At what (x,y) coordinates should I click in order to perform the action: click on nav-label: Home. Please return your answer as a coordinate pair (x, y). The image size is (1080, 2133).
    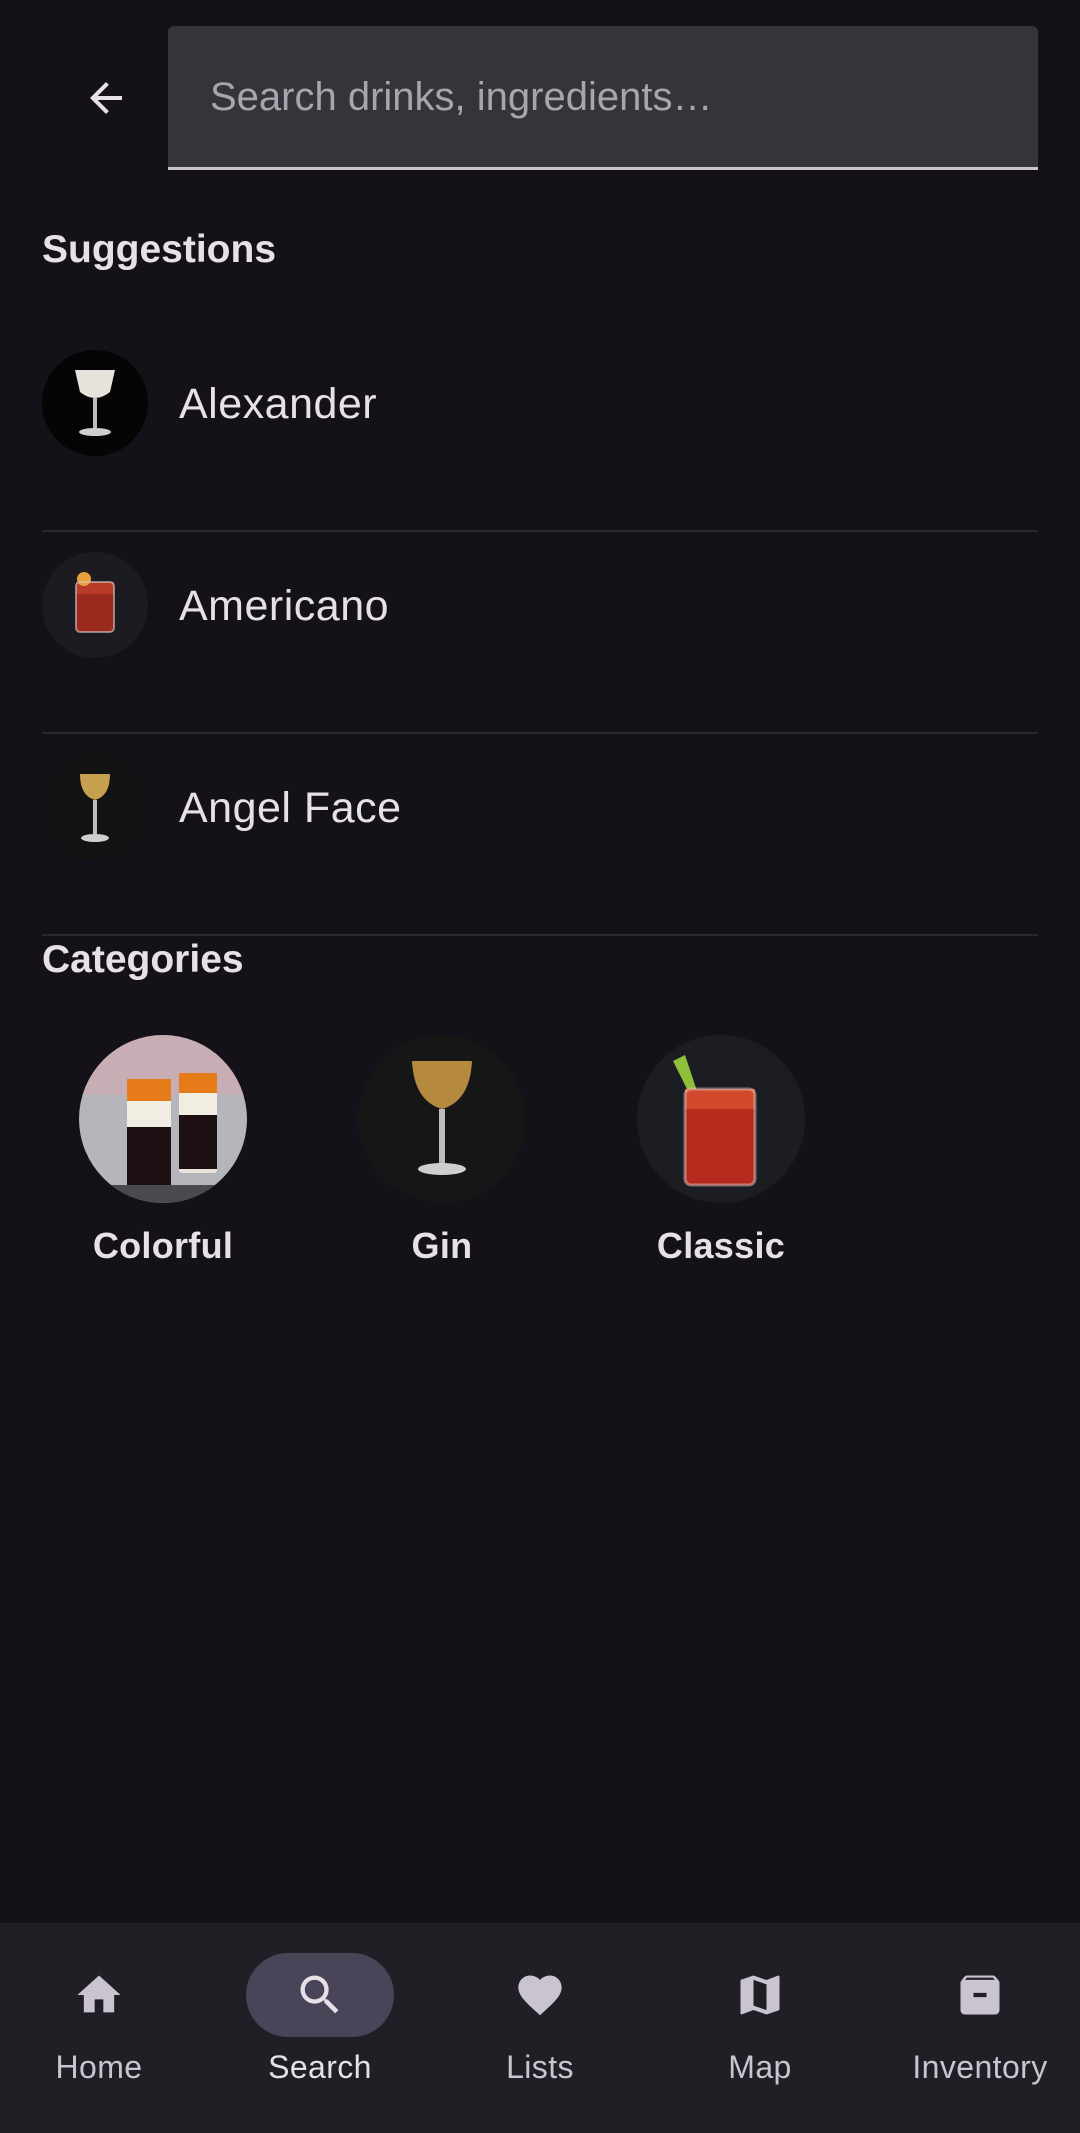
    Looking at the image, I should click on (99, 2067).